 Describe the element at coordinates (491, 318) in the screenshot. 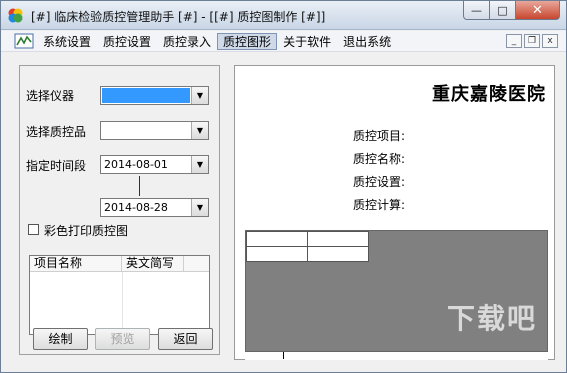

I see `watermark: 下载吧` at that location.